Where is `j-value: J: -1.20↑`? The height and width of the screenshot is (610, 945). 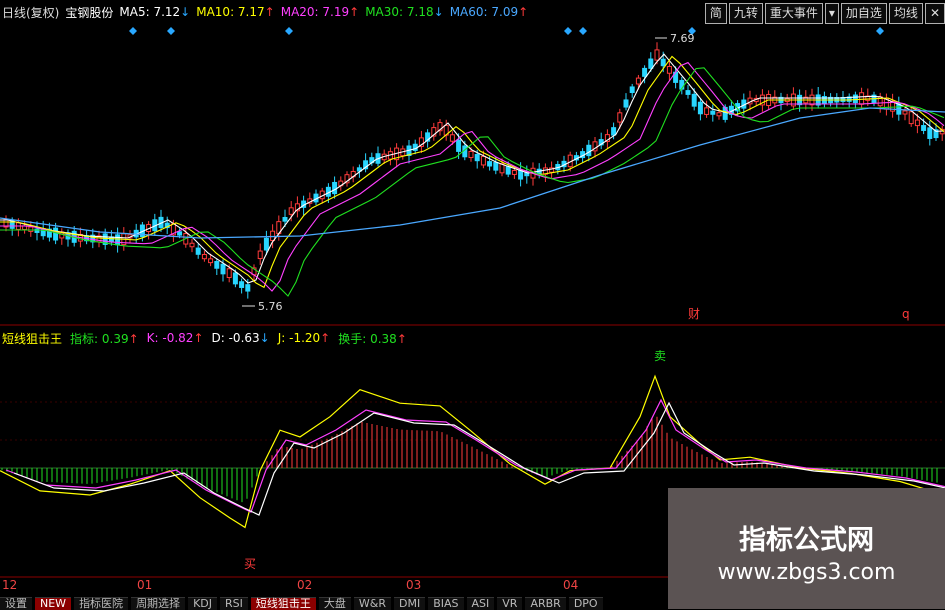
j-value: J: -1.20↑ is located at coordinates (304, 338).